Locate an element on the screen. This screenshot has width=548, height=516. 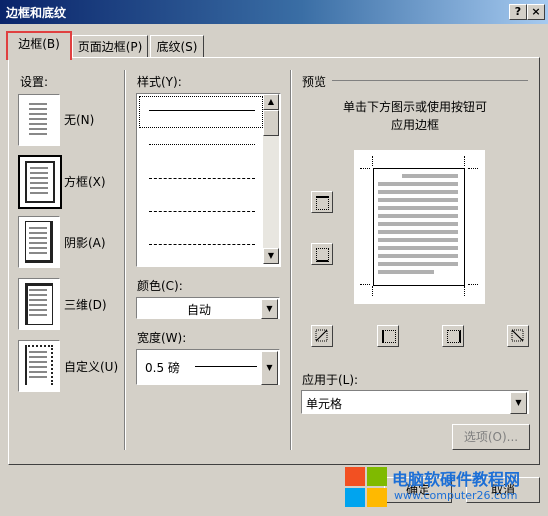
diagonal-down-border-icon is located at coordinates (322, 336).